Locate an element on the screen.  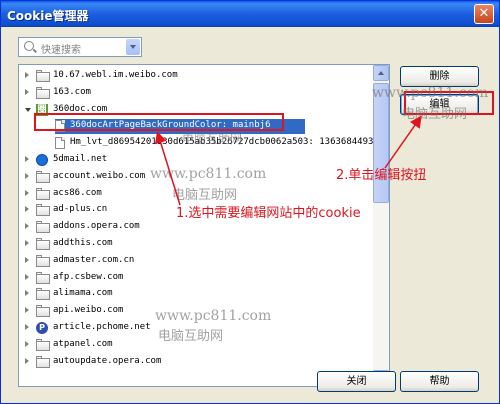
delete-button: 删除 is located at coordinates (439, 76).